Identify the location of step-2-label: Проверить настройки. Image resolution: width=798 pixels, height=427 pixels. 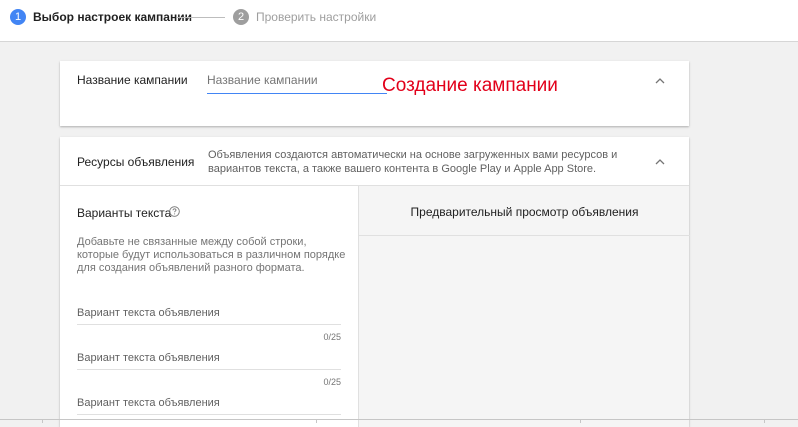
(316, 17).